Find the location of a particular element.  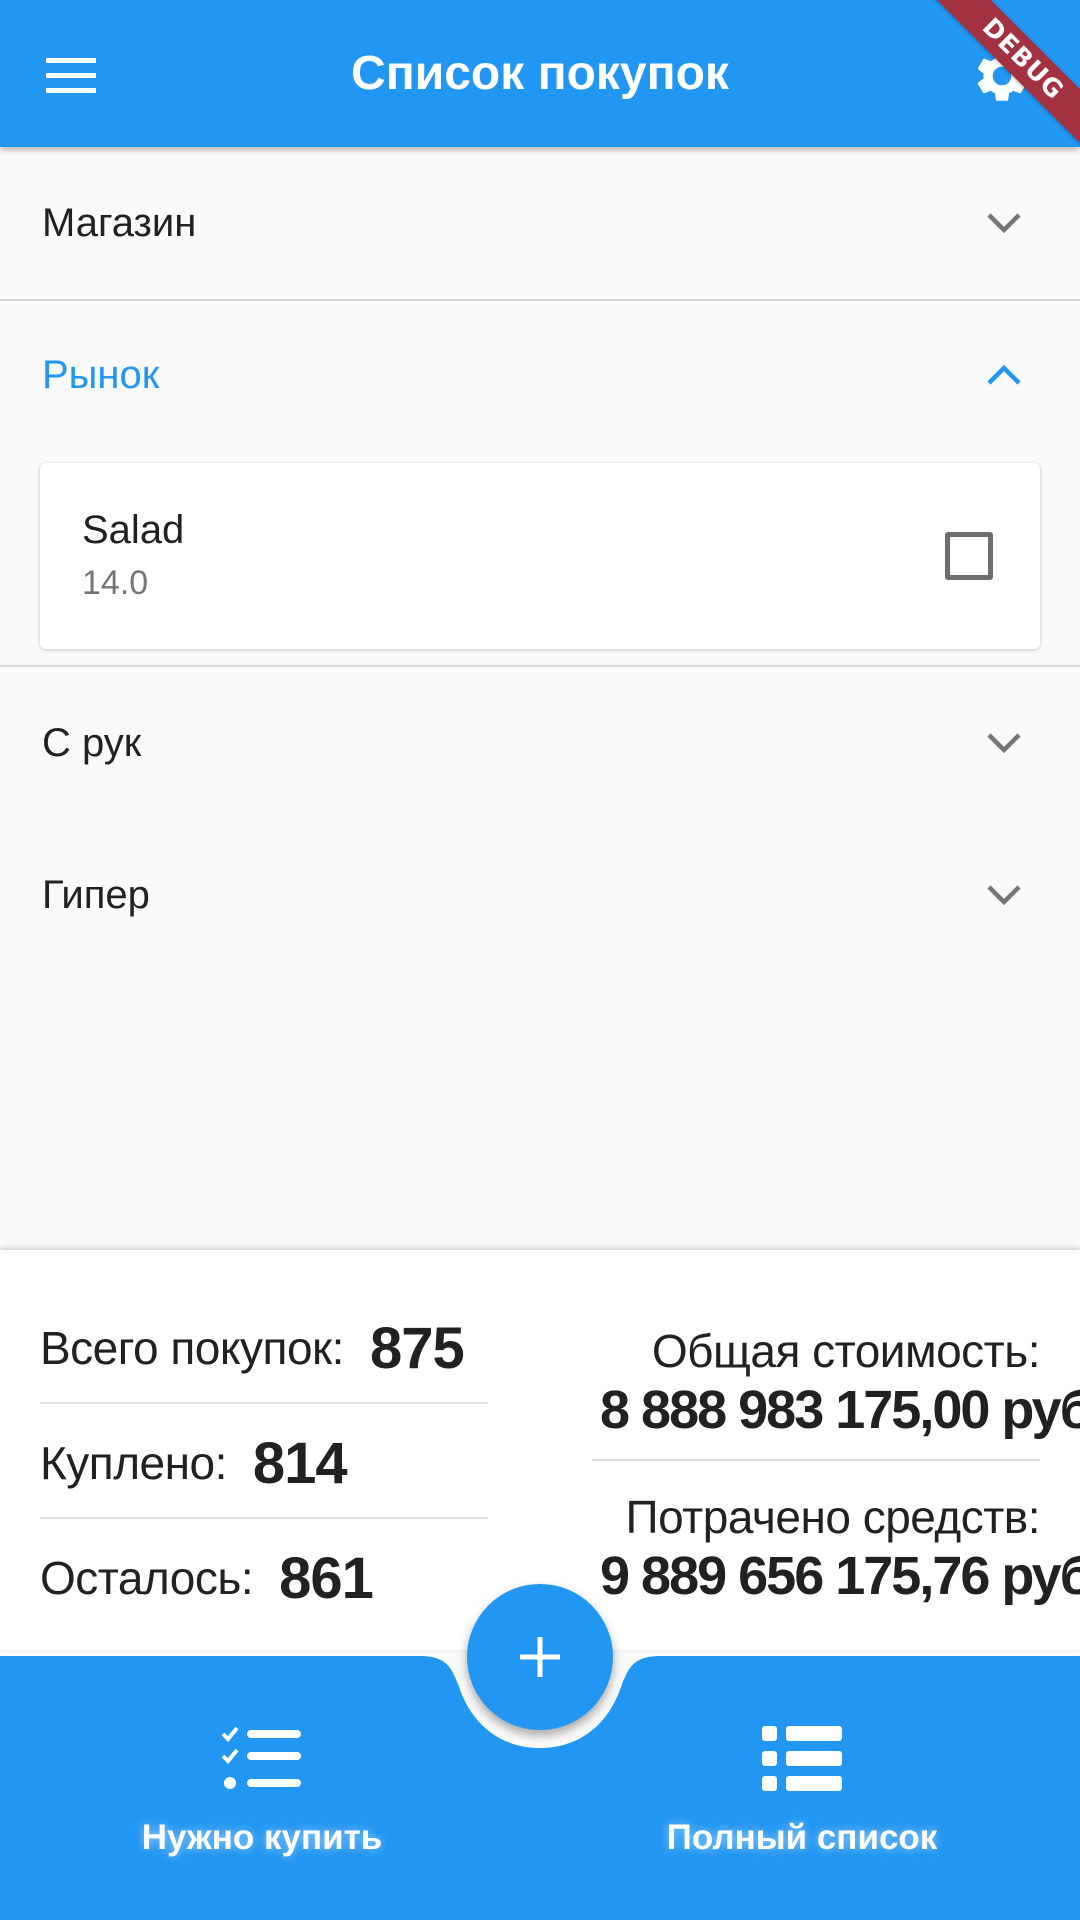

remaining-row: Осталось: 861 is located at coordinates (264, 1578).